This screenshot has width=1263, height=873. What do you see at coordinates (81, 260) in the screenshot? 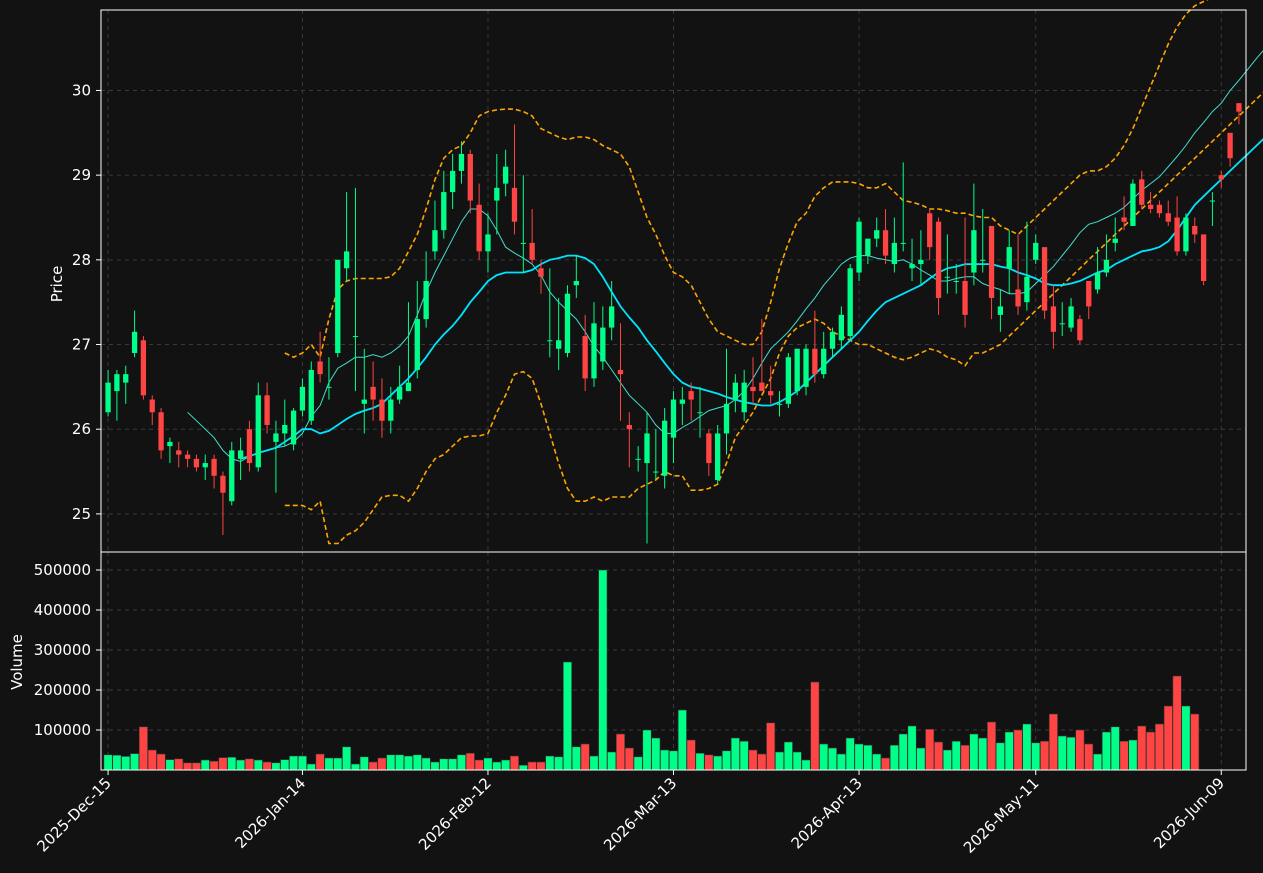
I see `price-y-tick-label: 28` at bounding box center [81, 260].